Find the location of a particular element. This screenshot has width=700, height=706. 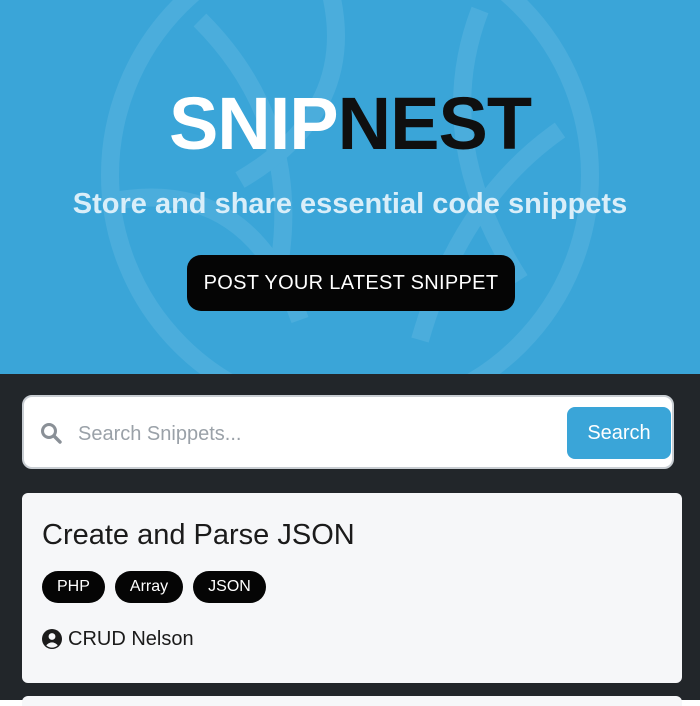

post-snippet-button: POST YOUR LATEST SNIPPET is located at coordinates (351, 283).